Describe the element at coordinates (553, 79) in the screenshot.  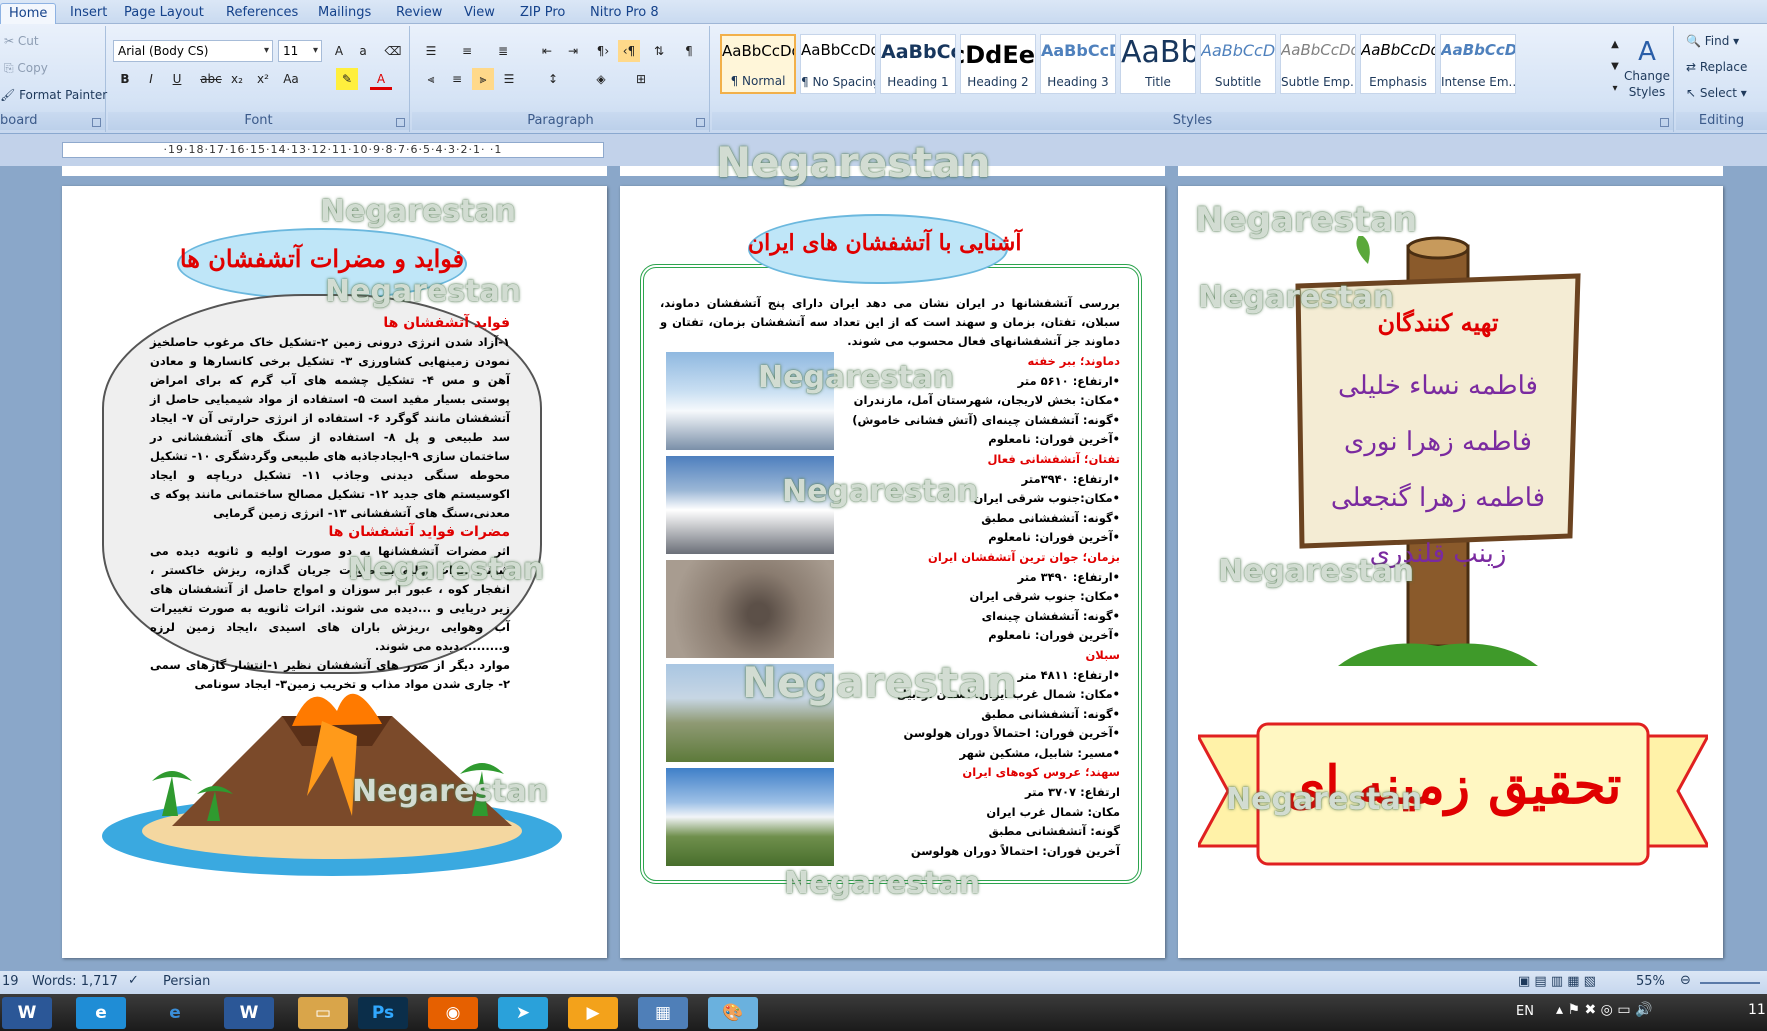
I see `line-spacing-icon: ↕` at that location.